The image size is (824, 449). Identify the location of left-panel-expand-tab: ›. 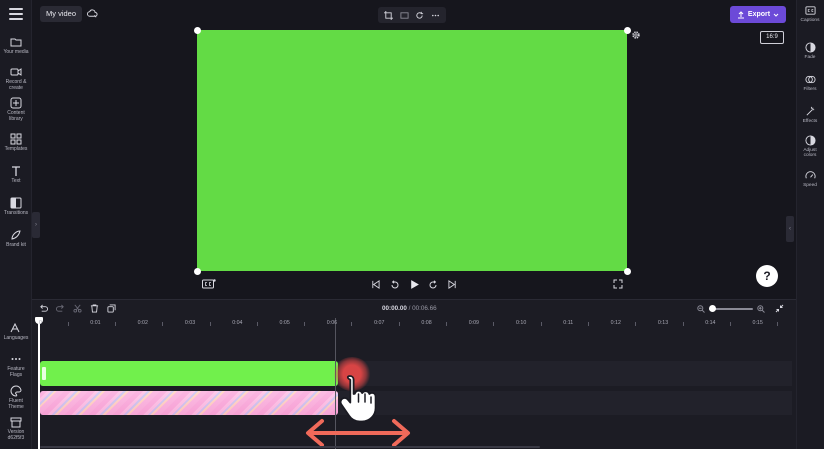
(36, 225).